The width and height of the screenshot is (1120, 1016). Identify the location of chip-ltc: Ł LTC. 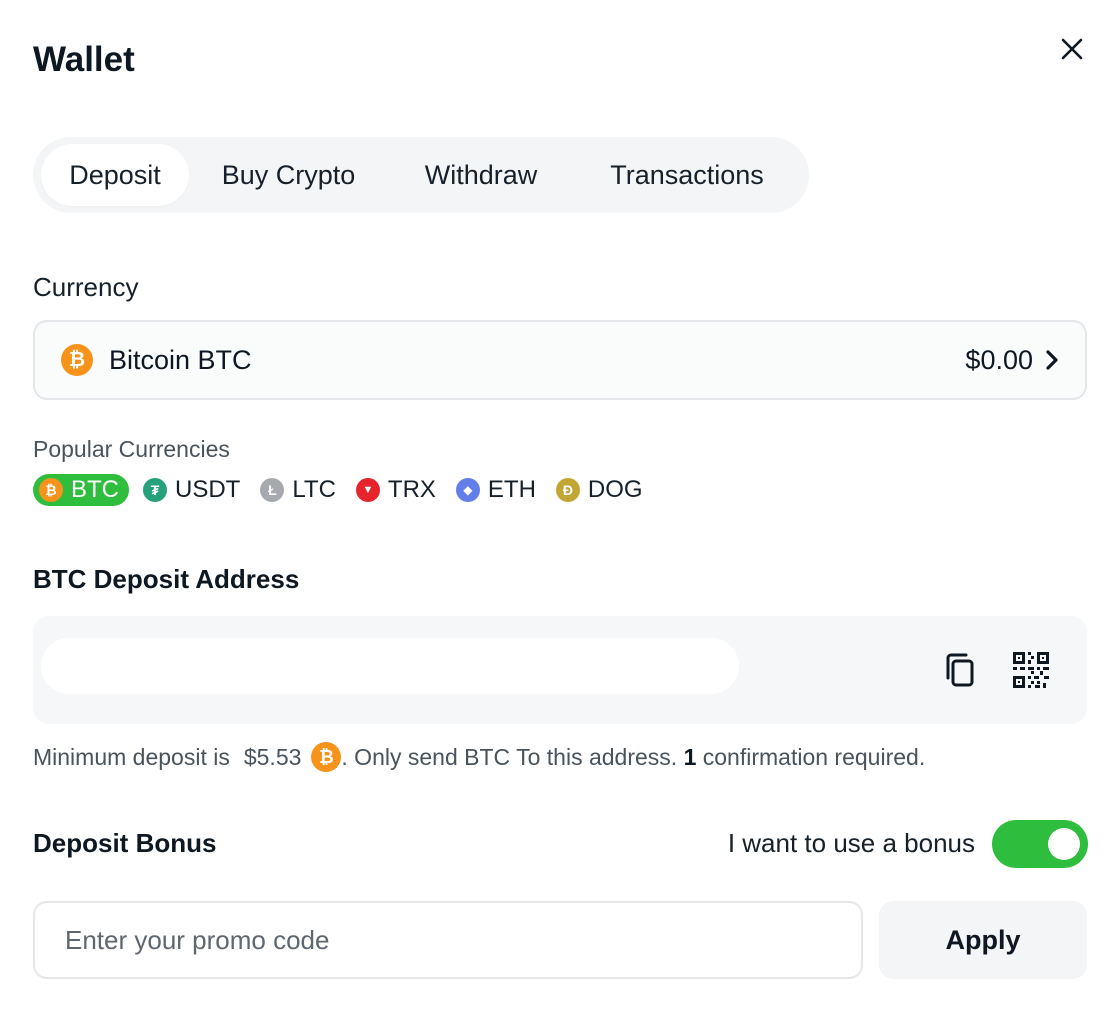
(299, 490).